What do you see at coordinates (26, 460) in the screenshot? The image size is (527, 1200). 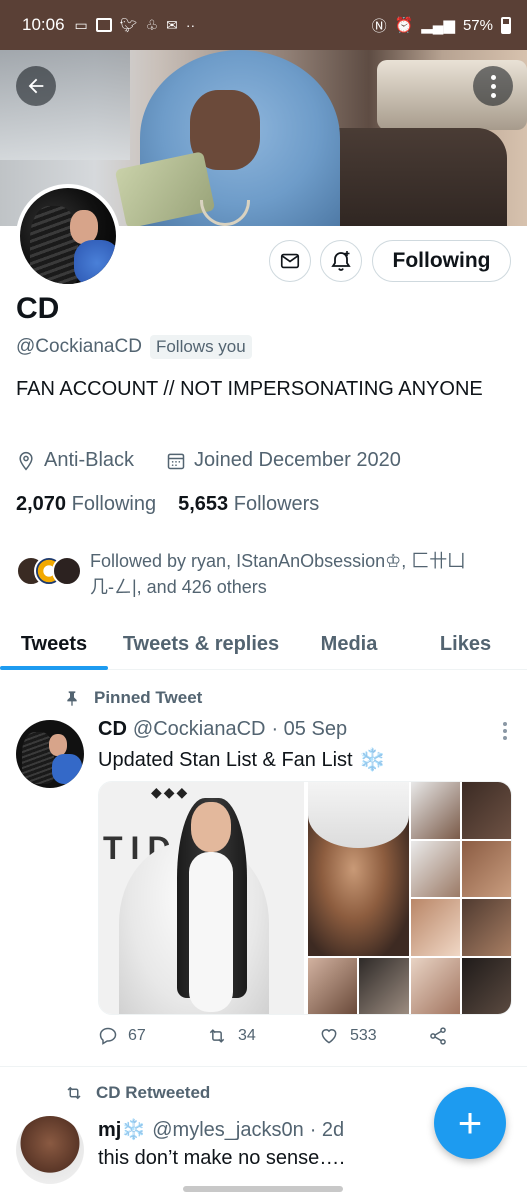 I see `location-pin-icon` at bounding box center [26, 460].